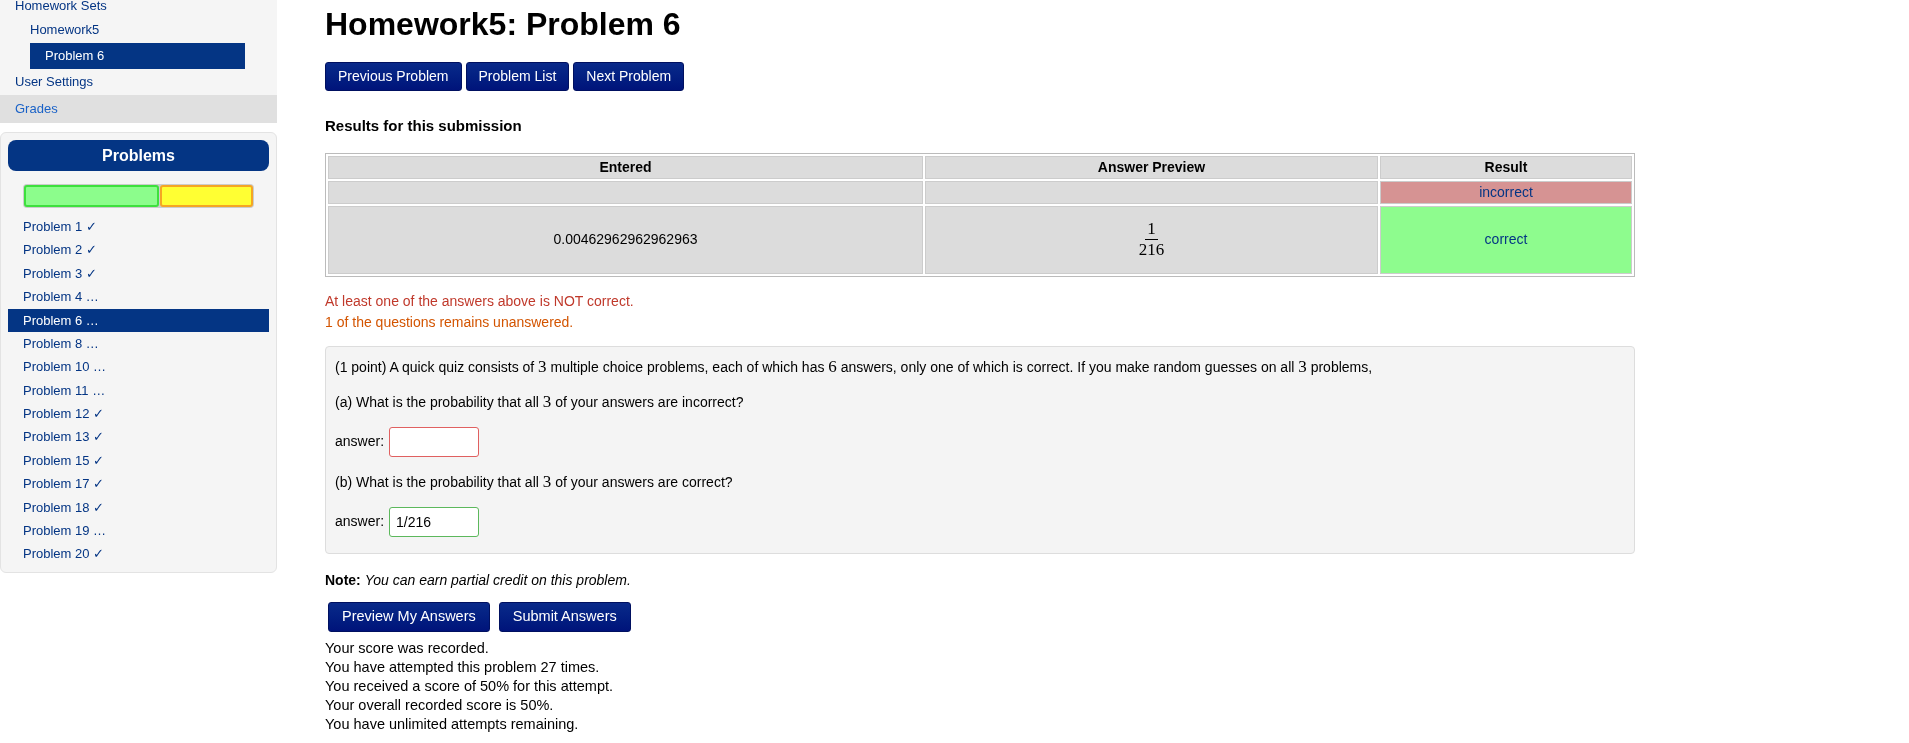 The image size is (1909, 743). What do you see at coordinates (1151, 167) in the screenshot?
I see `column-header: Answer Preview` at bounding box center [1151, 167].